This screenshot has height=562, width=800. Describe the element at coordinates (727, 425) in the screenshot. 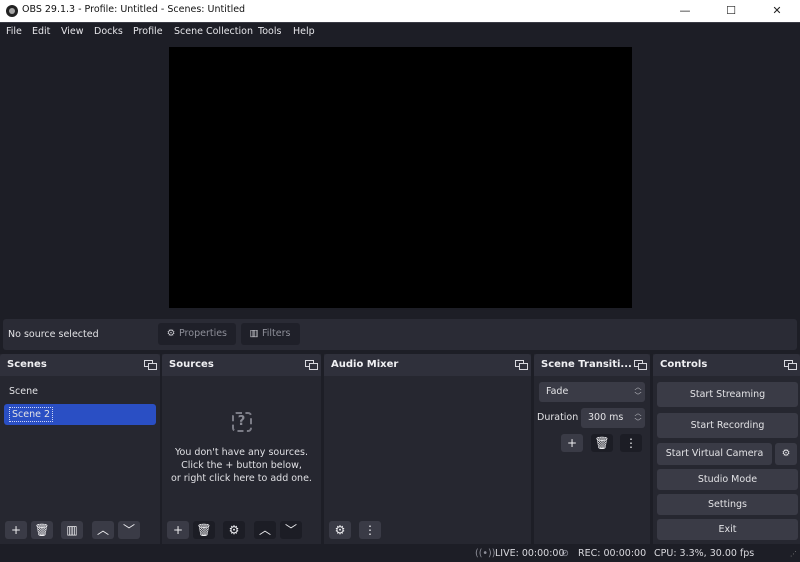

I see `start-recording-button: Start Recording` at that location.